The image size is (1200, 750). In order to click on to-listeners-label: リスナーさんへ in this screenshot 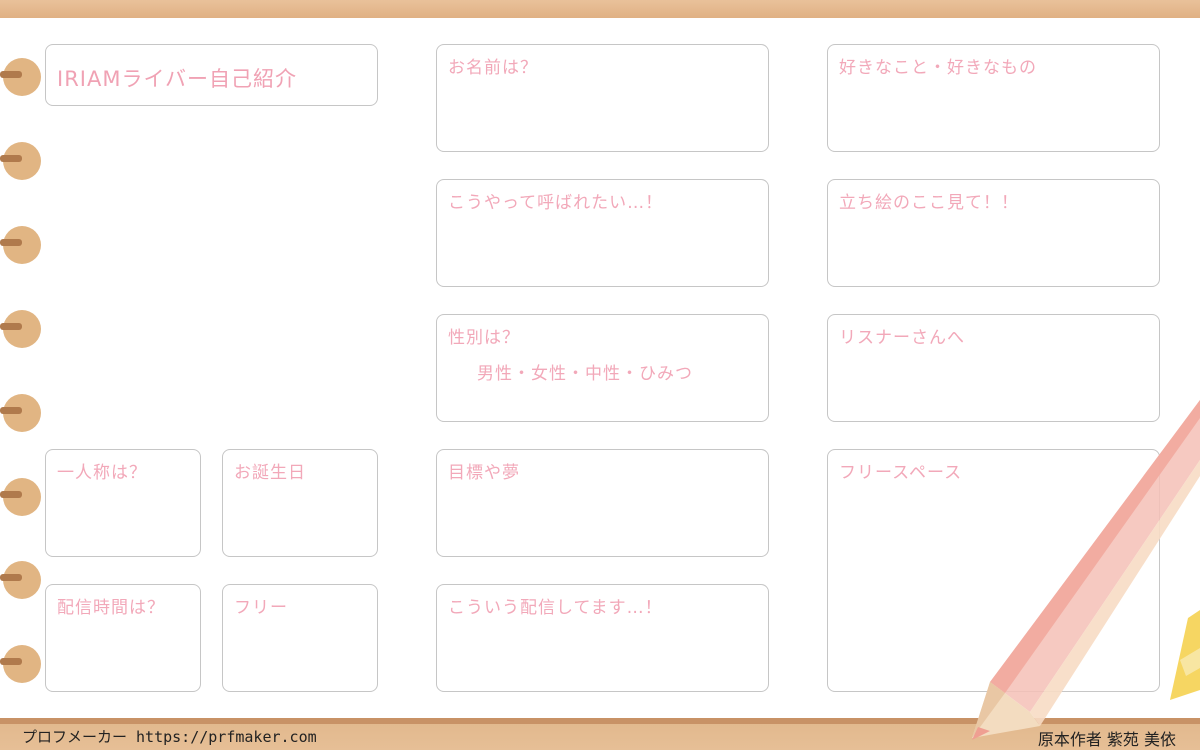, I will do `click(902, 338)`.